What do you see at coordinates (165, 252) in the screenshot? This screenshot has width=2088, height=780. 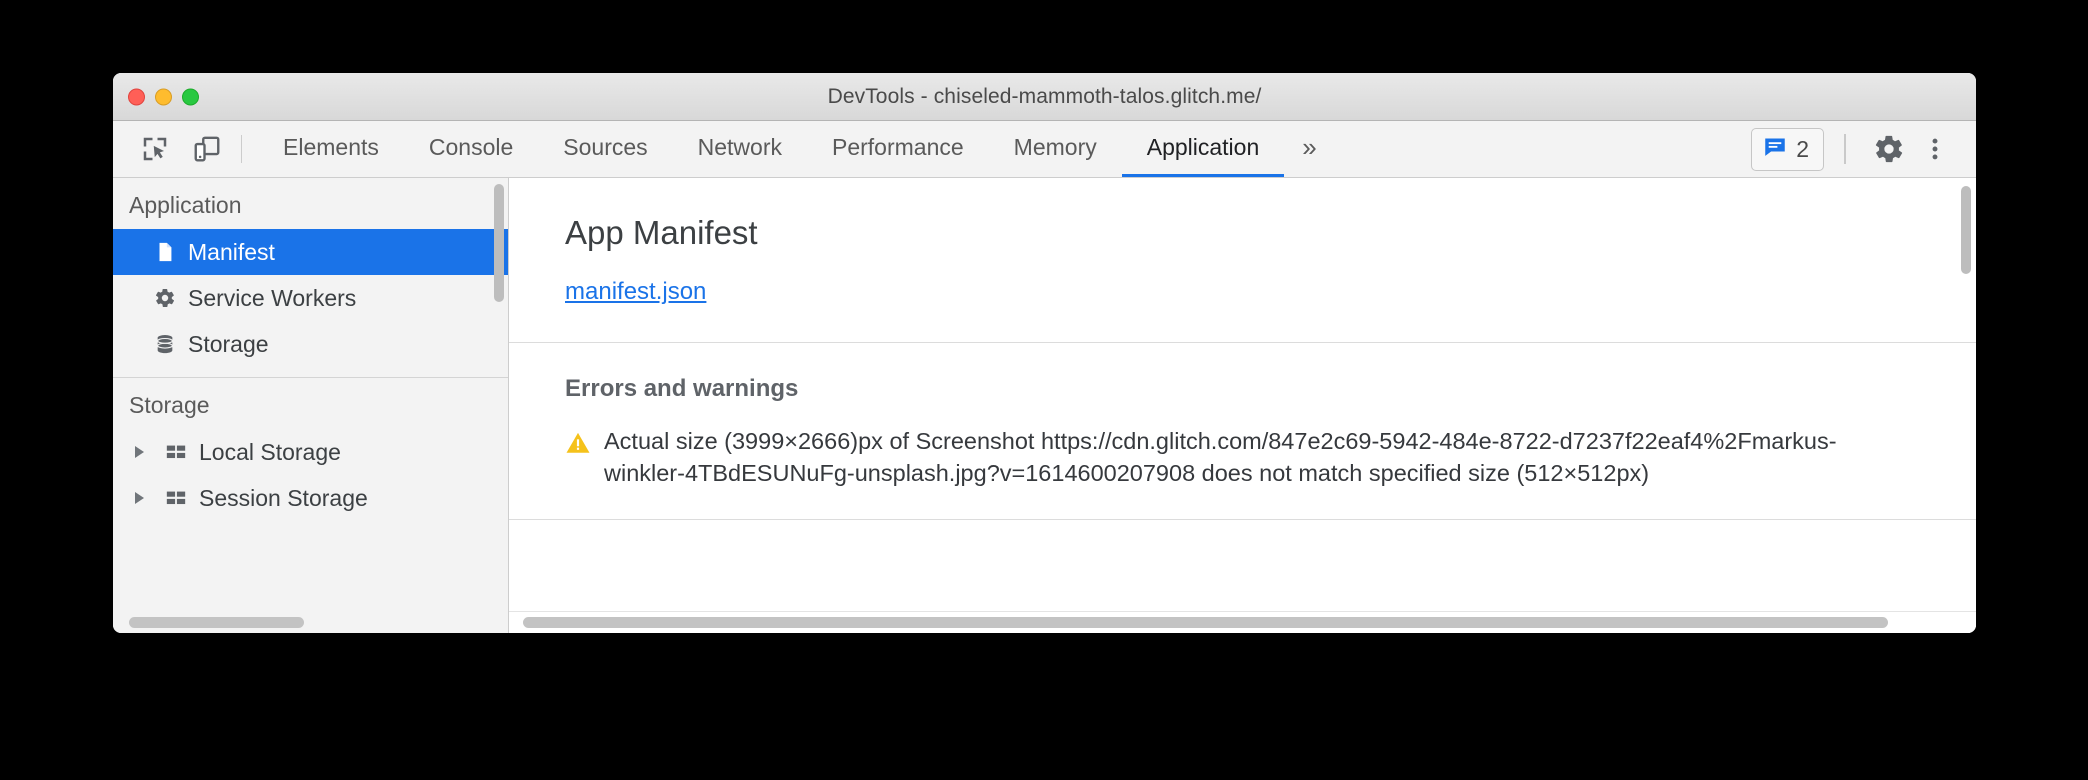 I see `document-icon` at bounding box center [165, 252].